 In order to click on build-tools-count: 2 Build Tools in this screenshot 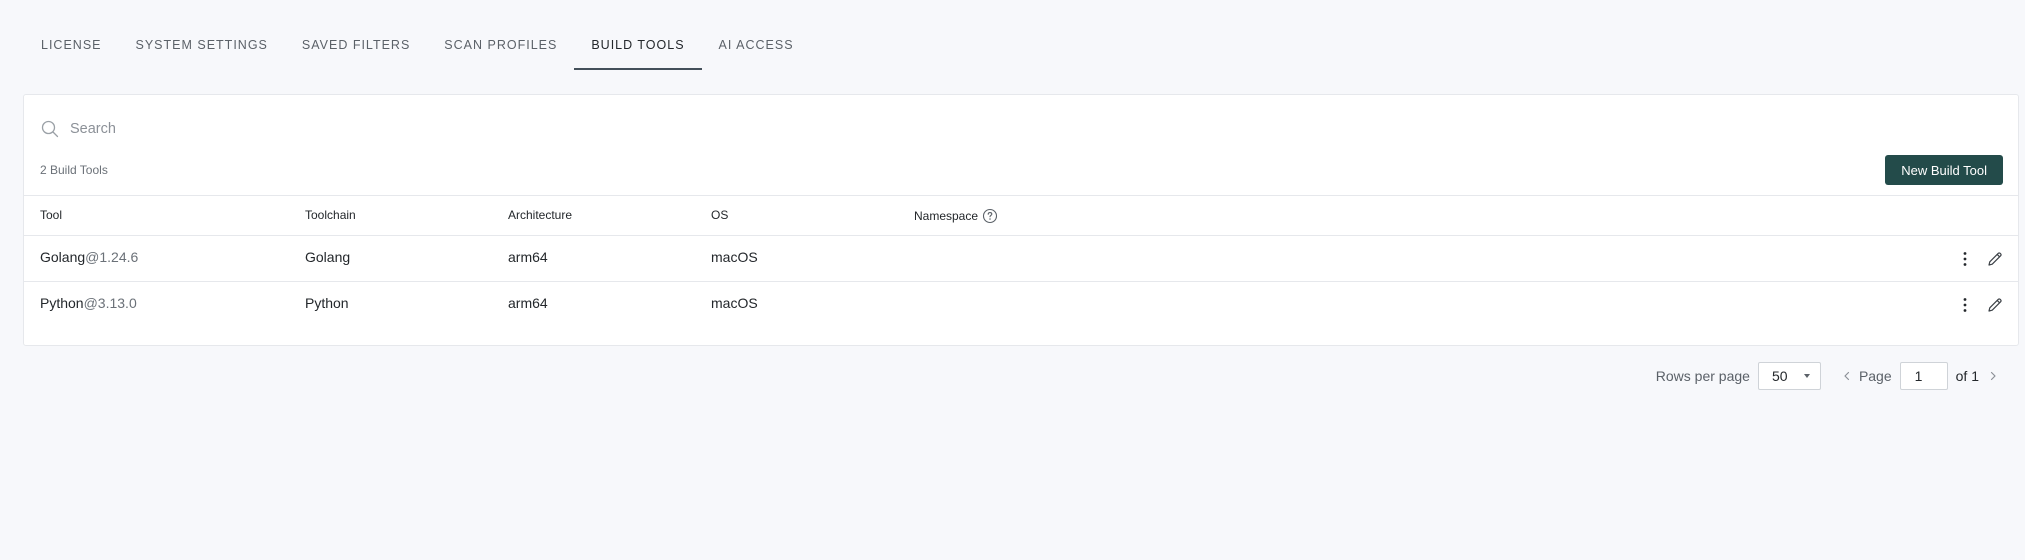, I will do `click(74, 170)`.